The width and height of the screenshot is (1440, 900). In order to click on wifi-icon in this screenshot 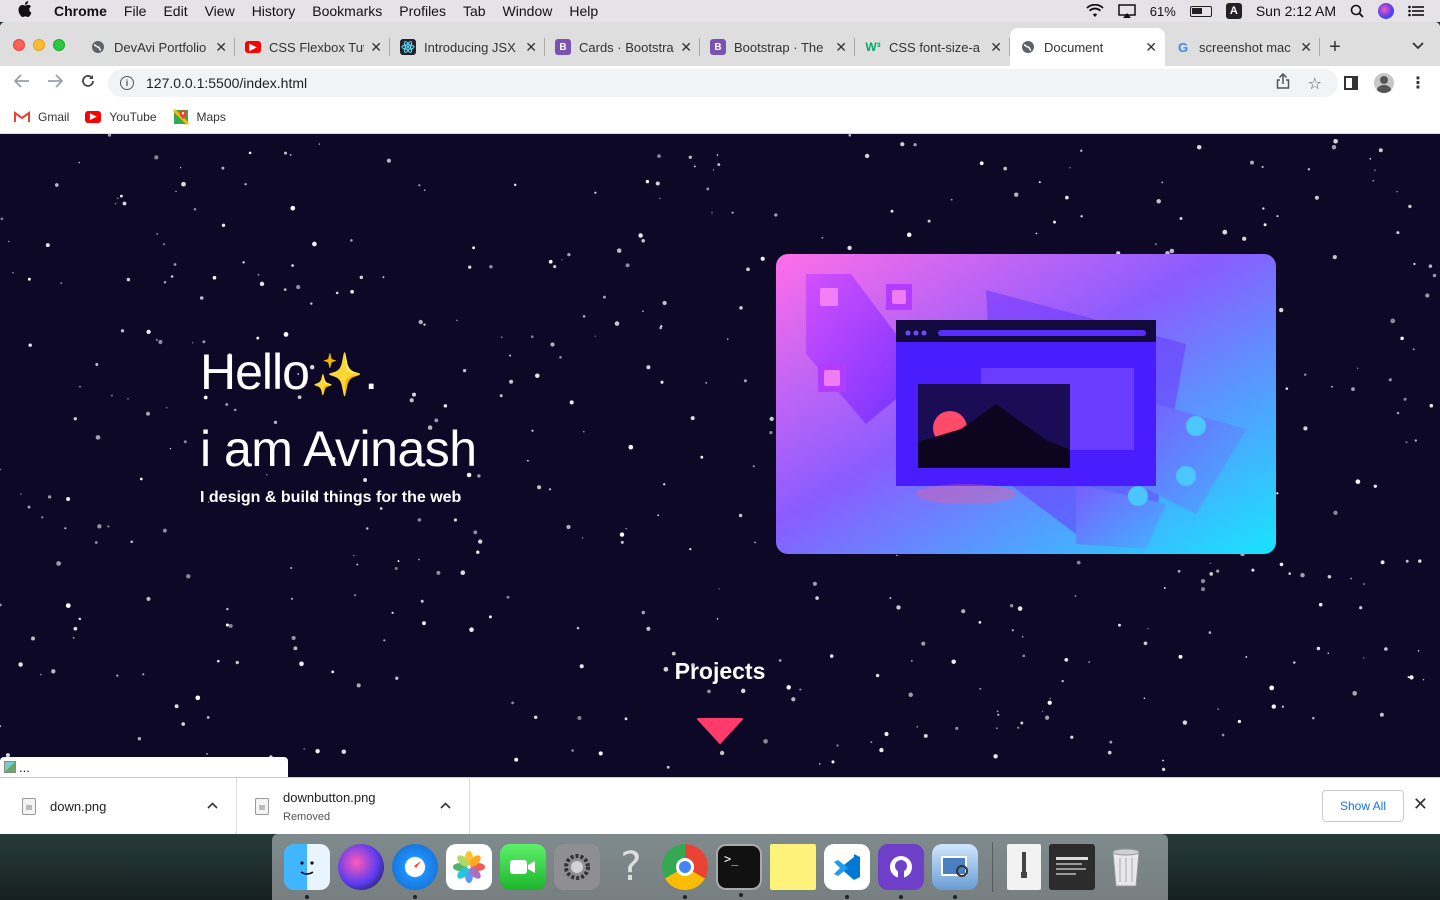, I will do `click(1095, 11)`.